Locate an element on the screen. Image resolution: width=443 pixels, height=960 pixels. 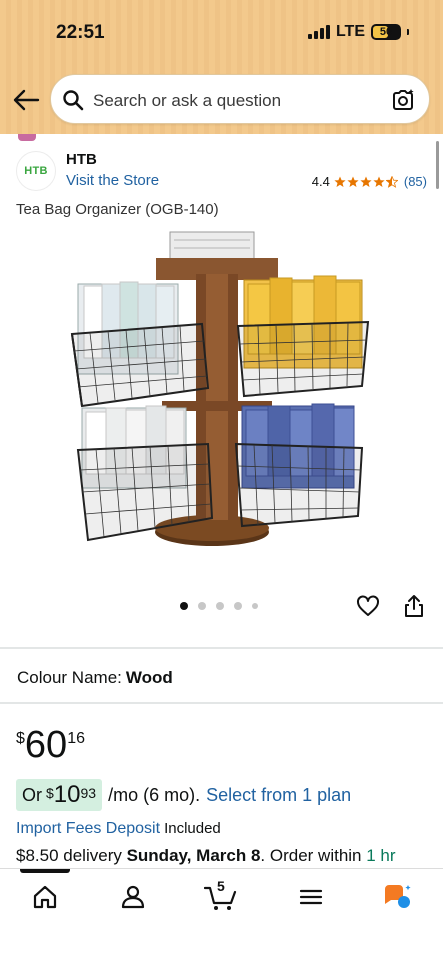
active-tab-indicator is located at coordinates (45, 871).